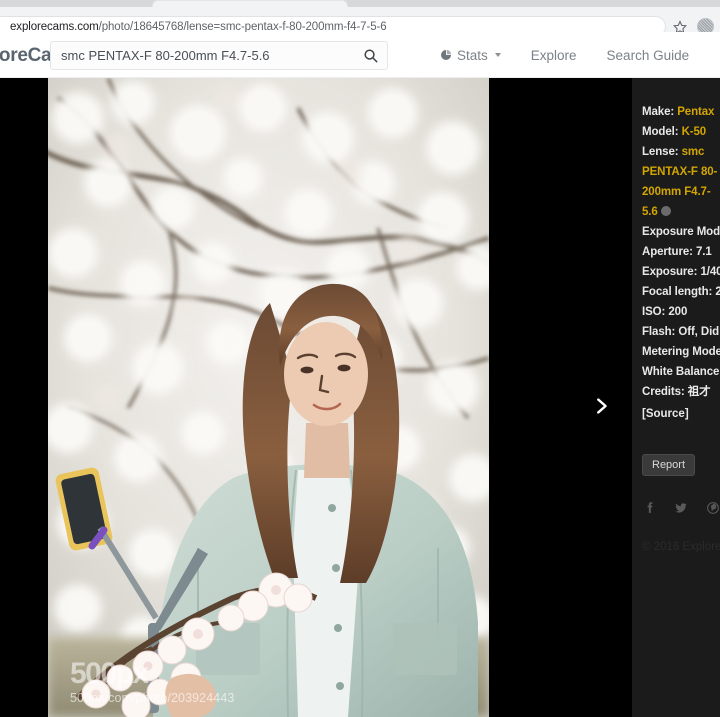  What do you see at coordinates (694, 132) in the screenshot?
I see `meta-value-model: K-50` at bounding box center [694, 132].